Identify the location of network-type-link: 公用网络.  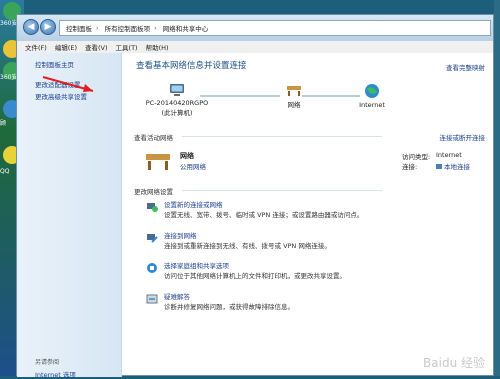
(193, 166).